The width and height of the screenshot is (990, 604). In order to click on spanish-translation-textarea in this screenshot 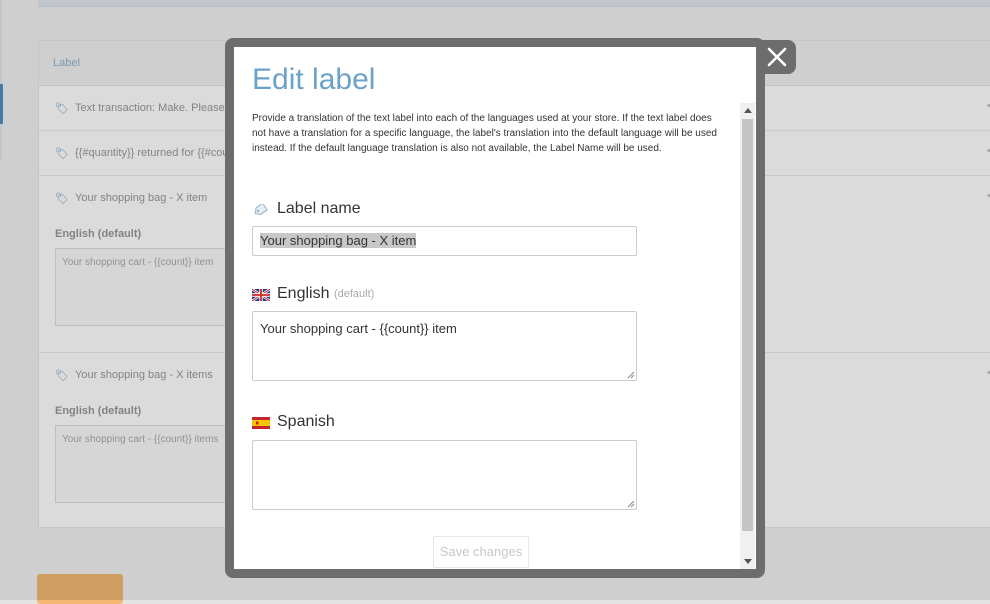, I will do `click(444, 475)`.